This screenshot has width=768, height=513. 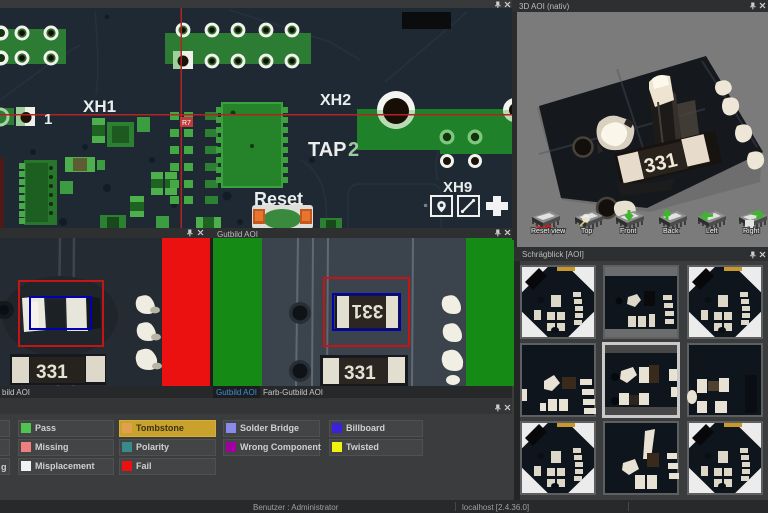 What do you see at coordinates (586, 231) in the screenshot?
I see `svg-text: Top` at bounding box center [586, 231].